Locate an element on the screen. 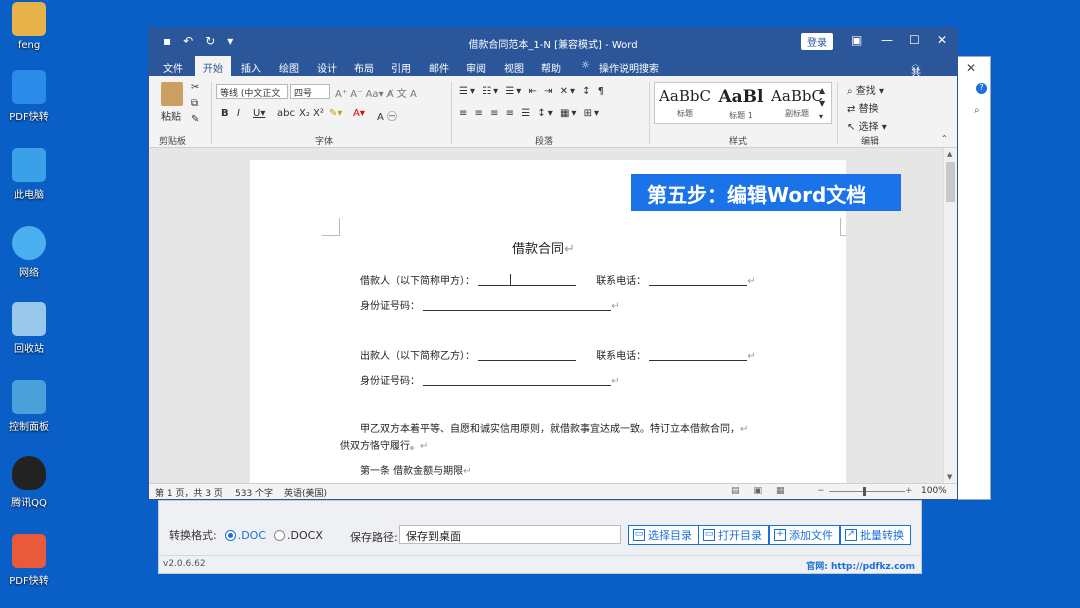 This screenshot has width=1080, height=608. add-file-button: + 添加文件 is located at coordinates (804, 535).